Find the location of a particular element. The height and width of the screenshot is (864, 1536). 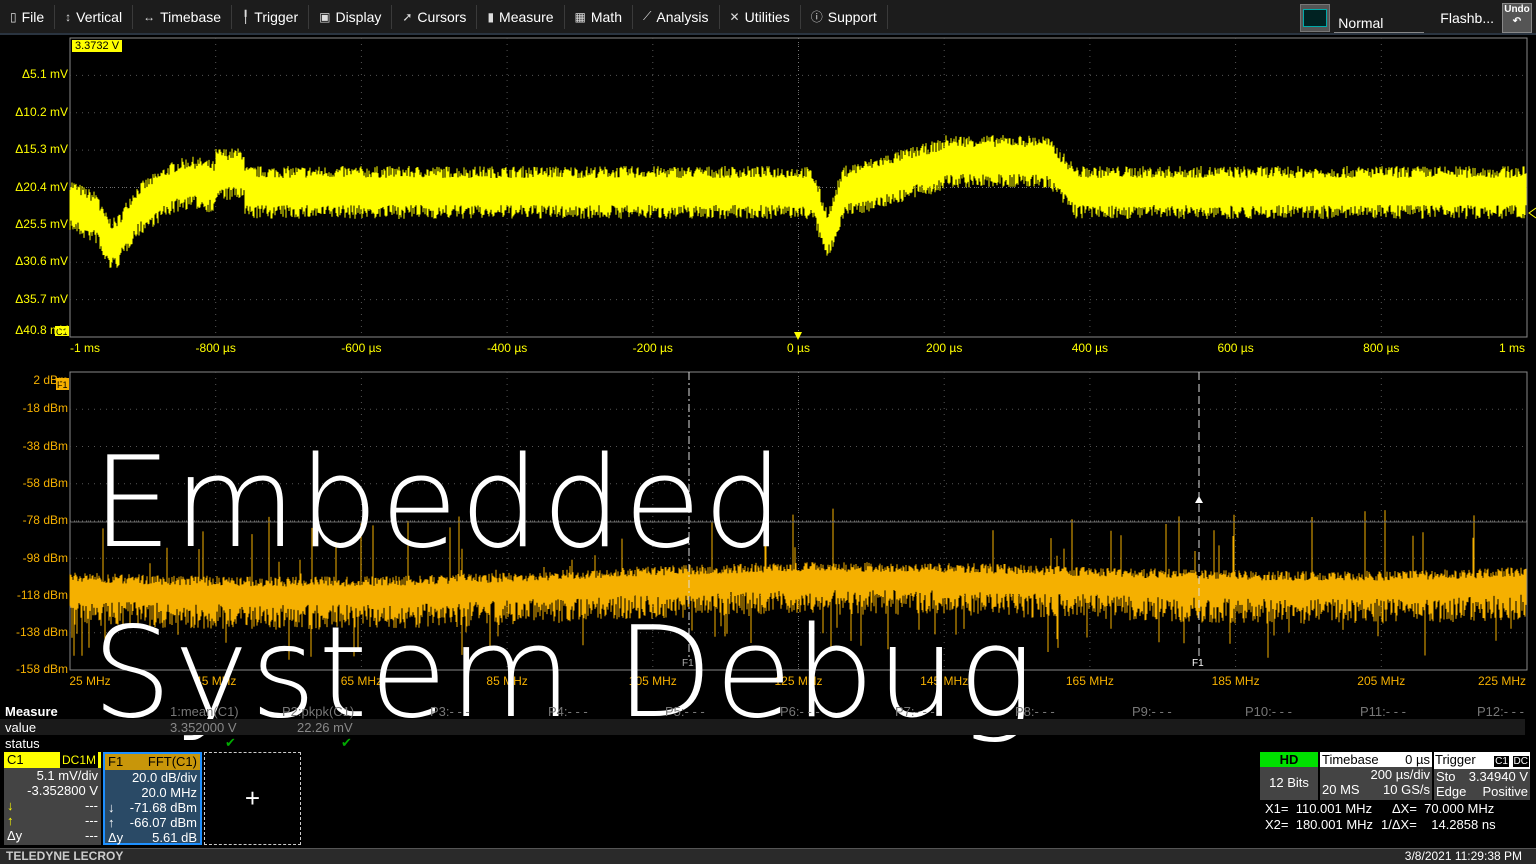

y-axis-label: -38 dBm is located at coordinates (45, 445).